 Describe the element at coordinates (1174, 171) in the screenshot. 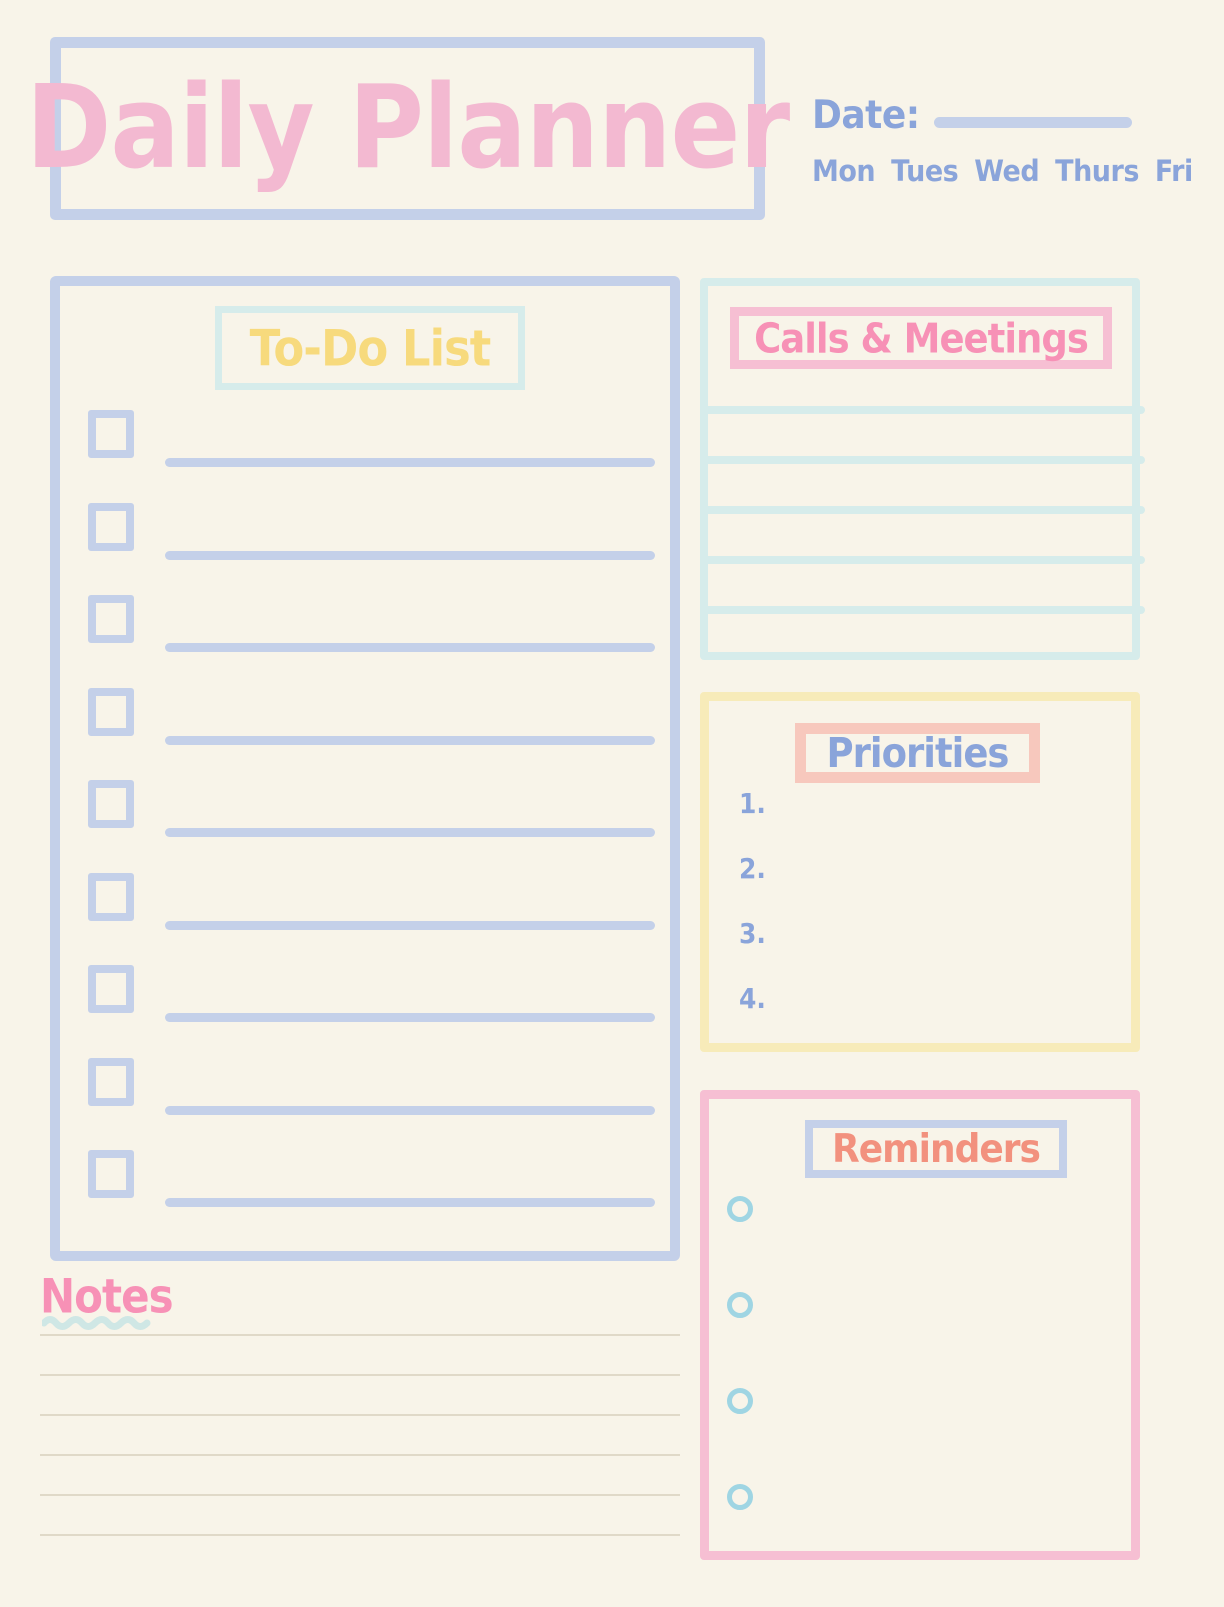

I see `weekday-fri: Fri` at that location.